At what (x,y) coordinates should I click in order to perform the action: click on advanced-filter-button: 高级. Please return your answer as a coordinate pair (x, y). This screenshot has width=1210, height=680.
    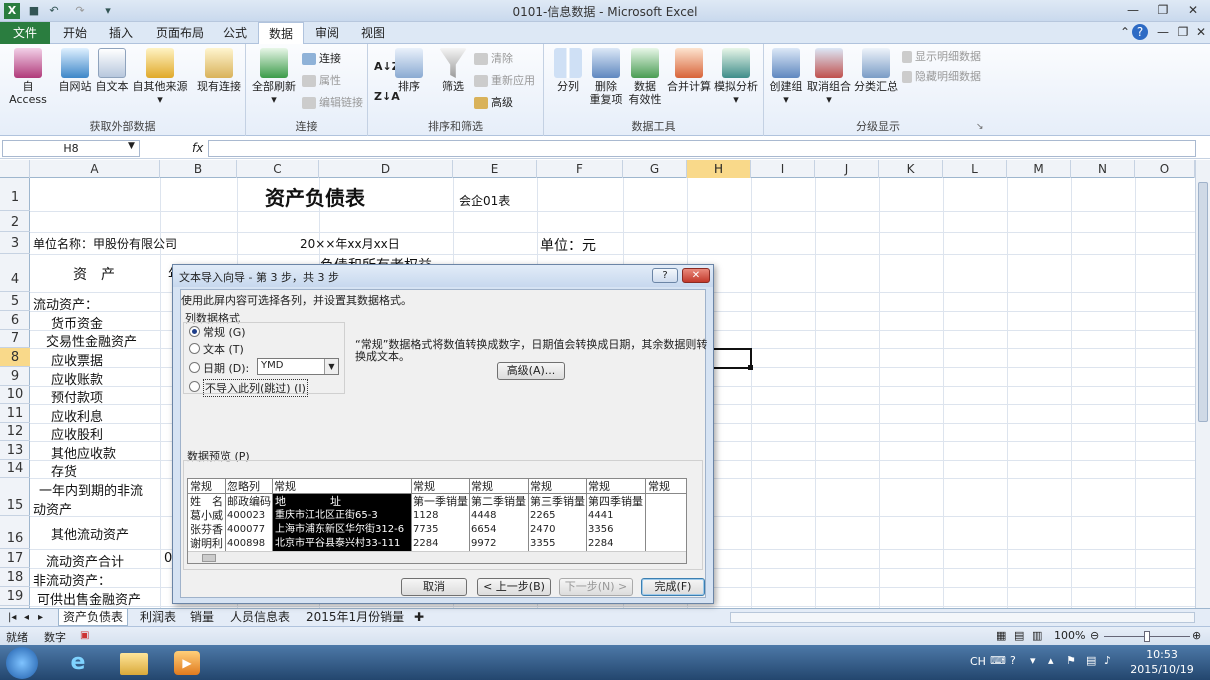
    Looking at the image, I should click on (493, 103).